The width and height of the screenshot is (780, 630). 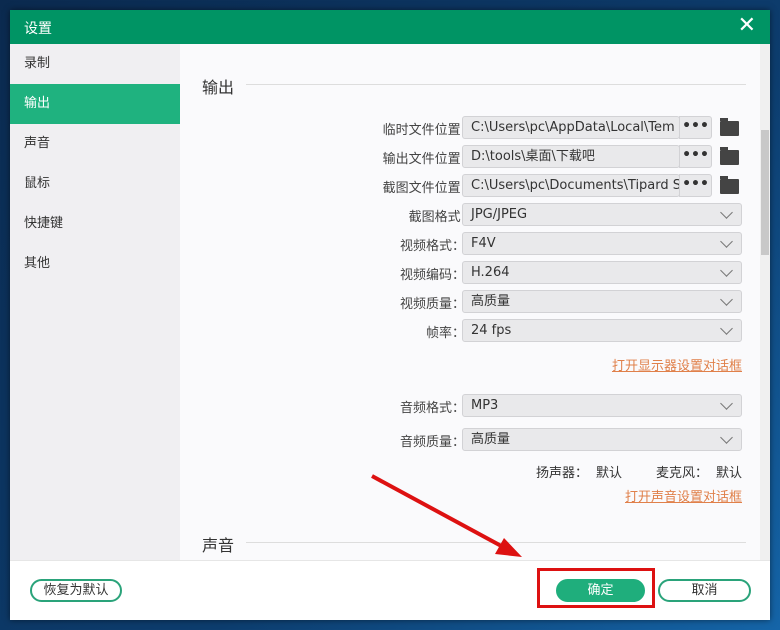 What do you see at coordinates (508, 547) in the screenshot?
I see `arrow-head` at bounding box center [508, 547].